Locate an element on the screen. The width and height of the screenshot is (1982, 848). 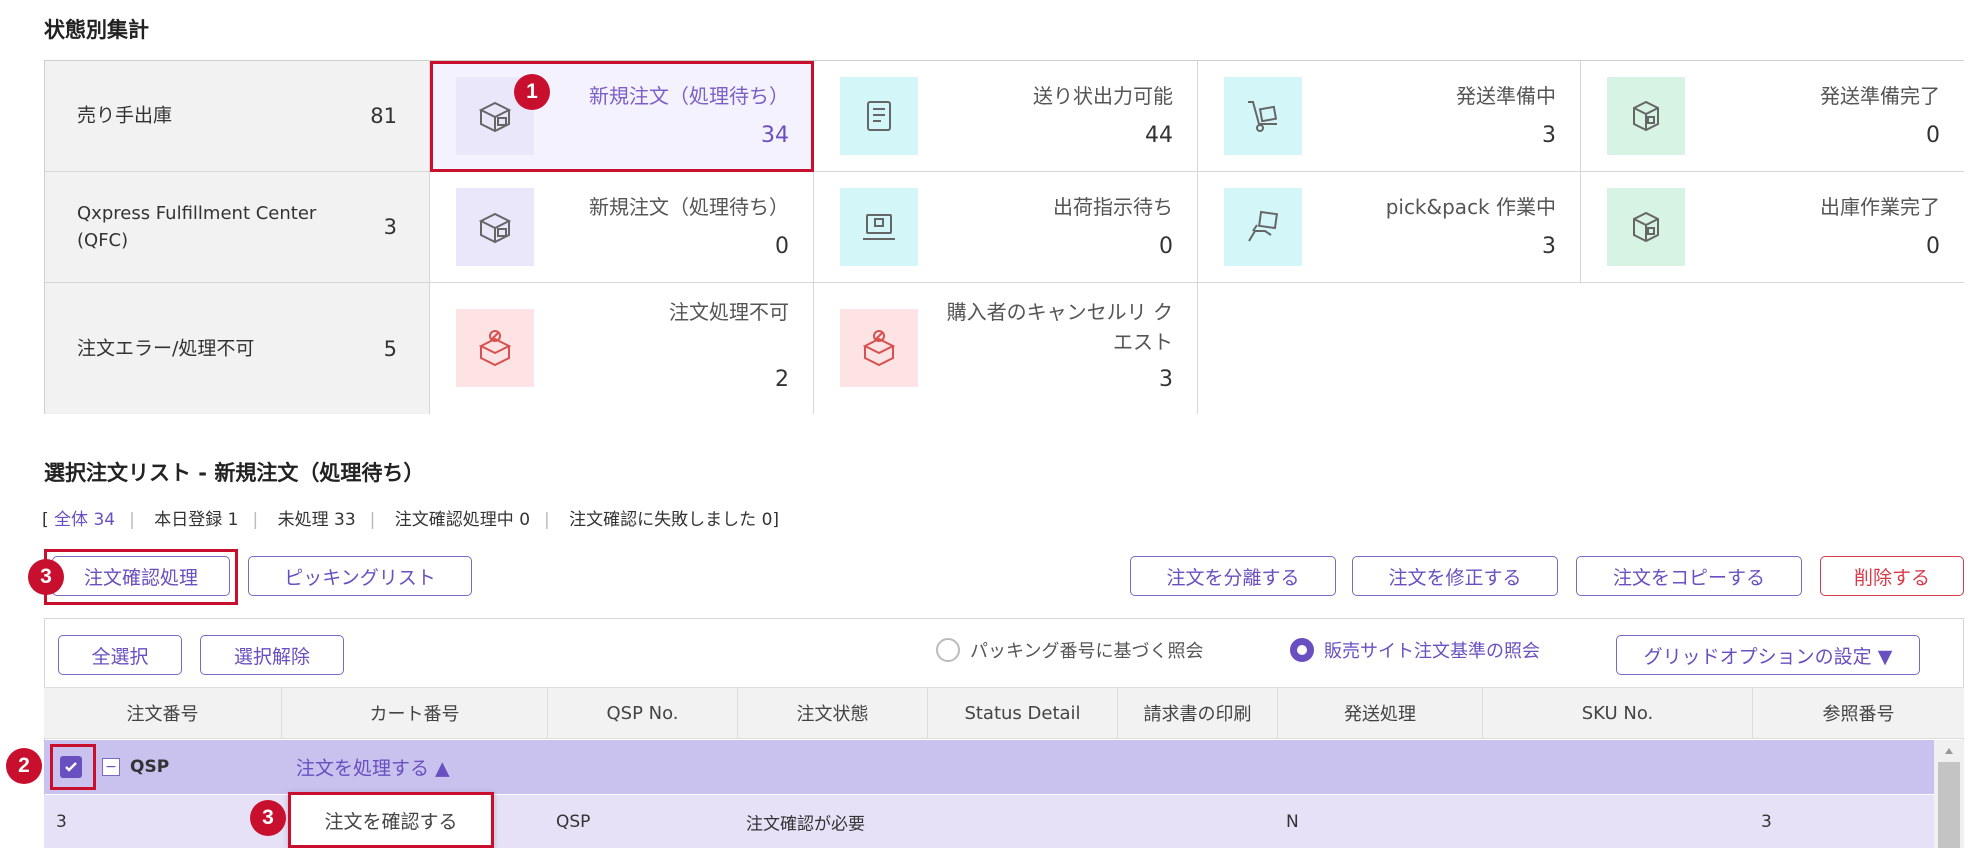
status-value: 34 is located at coordinates (775, 135).